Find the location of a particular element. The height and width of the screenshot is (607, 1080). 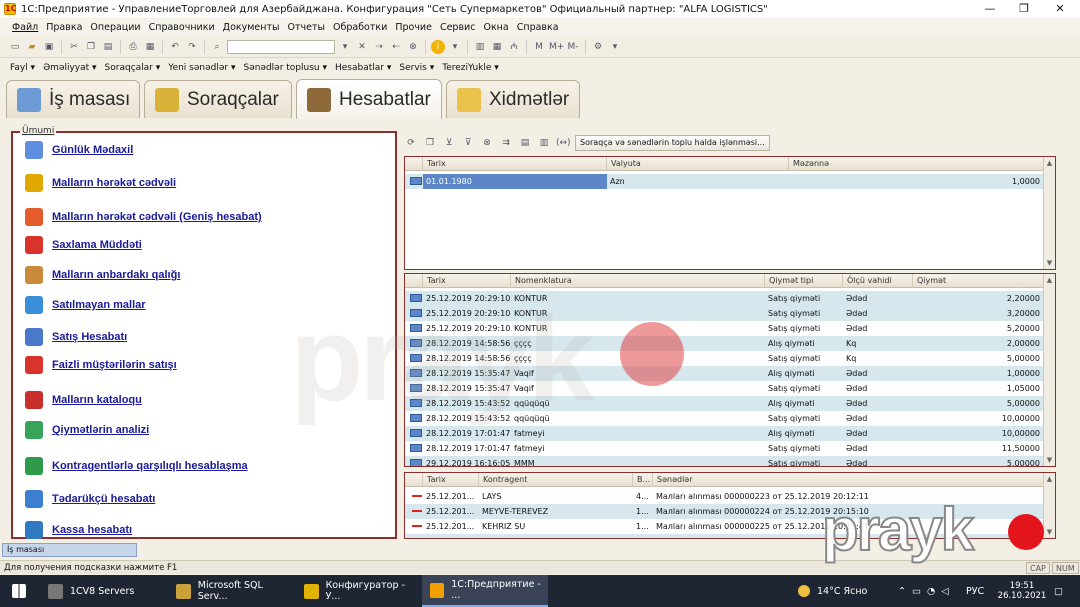

taskbar-app-servers: 1CV8 Servers is located at coordinates (102, 591).